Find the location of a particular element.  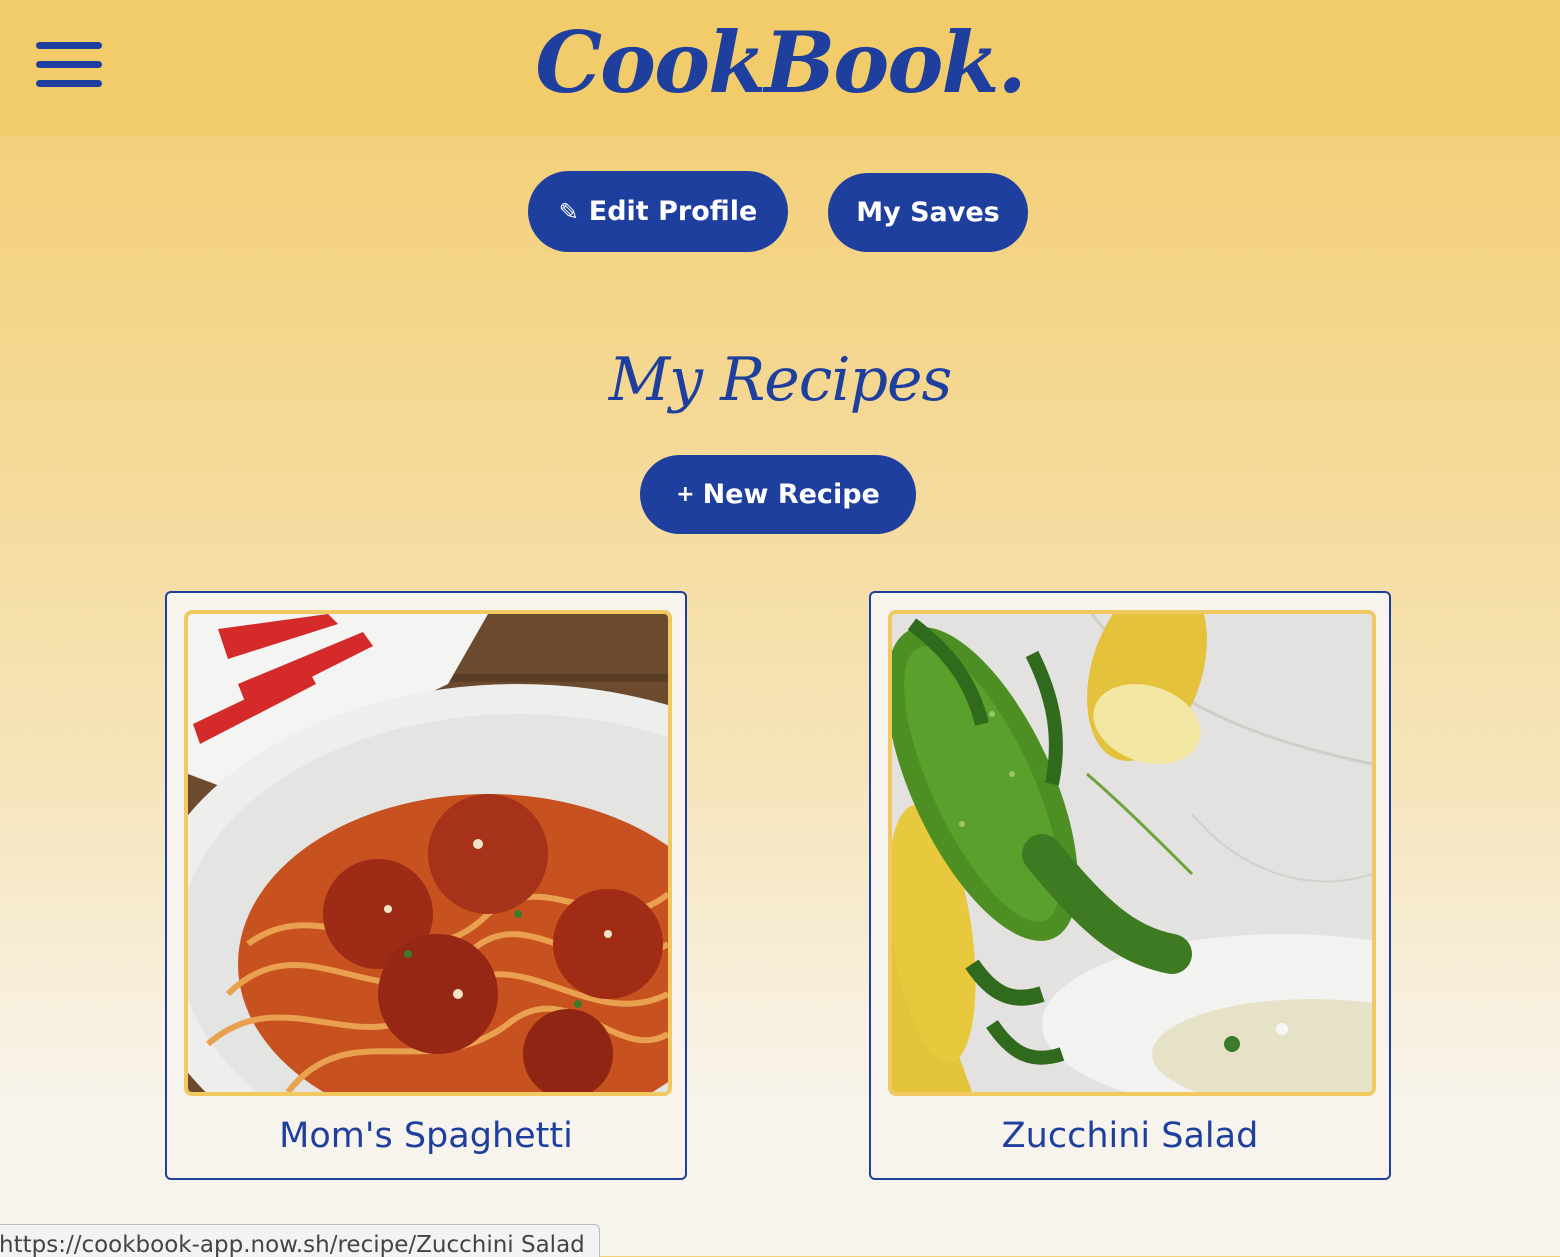

my-saves-label: My Saves is located at coordinates (928, 212).